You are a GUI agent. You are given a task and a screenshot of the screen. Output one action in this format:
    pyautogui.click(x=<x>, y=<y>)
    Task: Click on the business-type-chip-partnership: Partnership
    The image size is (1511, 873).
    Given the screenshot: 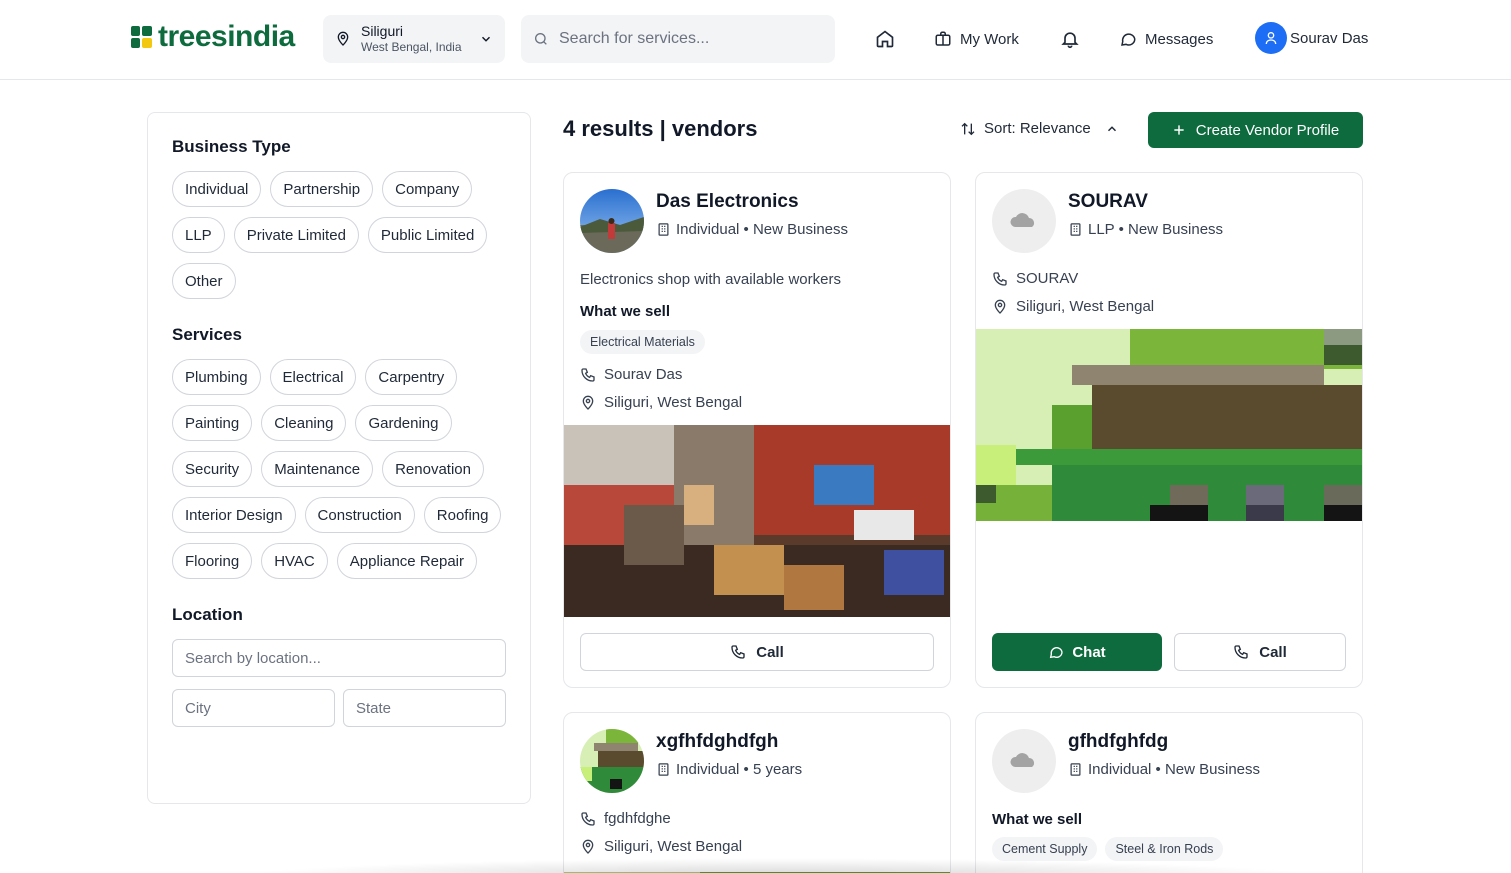 What is the action you would take?
    pyautogui.click(x=322, y=189)
    